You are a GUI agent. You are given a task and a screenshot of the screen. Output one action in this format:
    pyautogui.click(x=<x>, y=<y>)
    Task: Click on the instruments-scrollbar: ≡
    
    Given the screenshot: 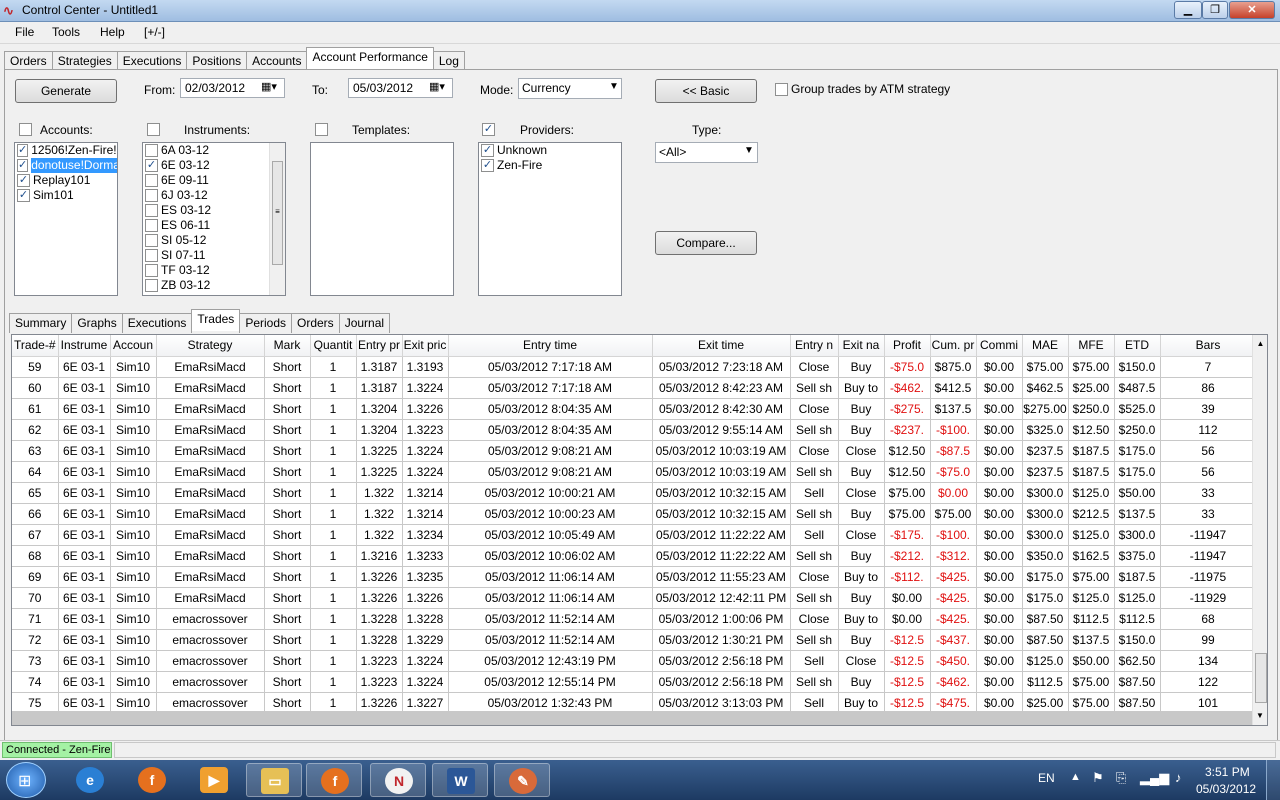 What is the action you would take?
    pyautogui.click(x=277, y=219)
    